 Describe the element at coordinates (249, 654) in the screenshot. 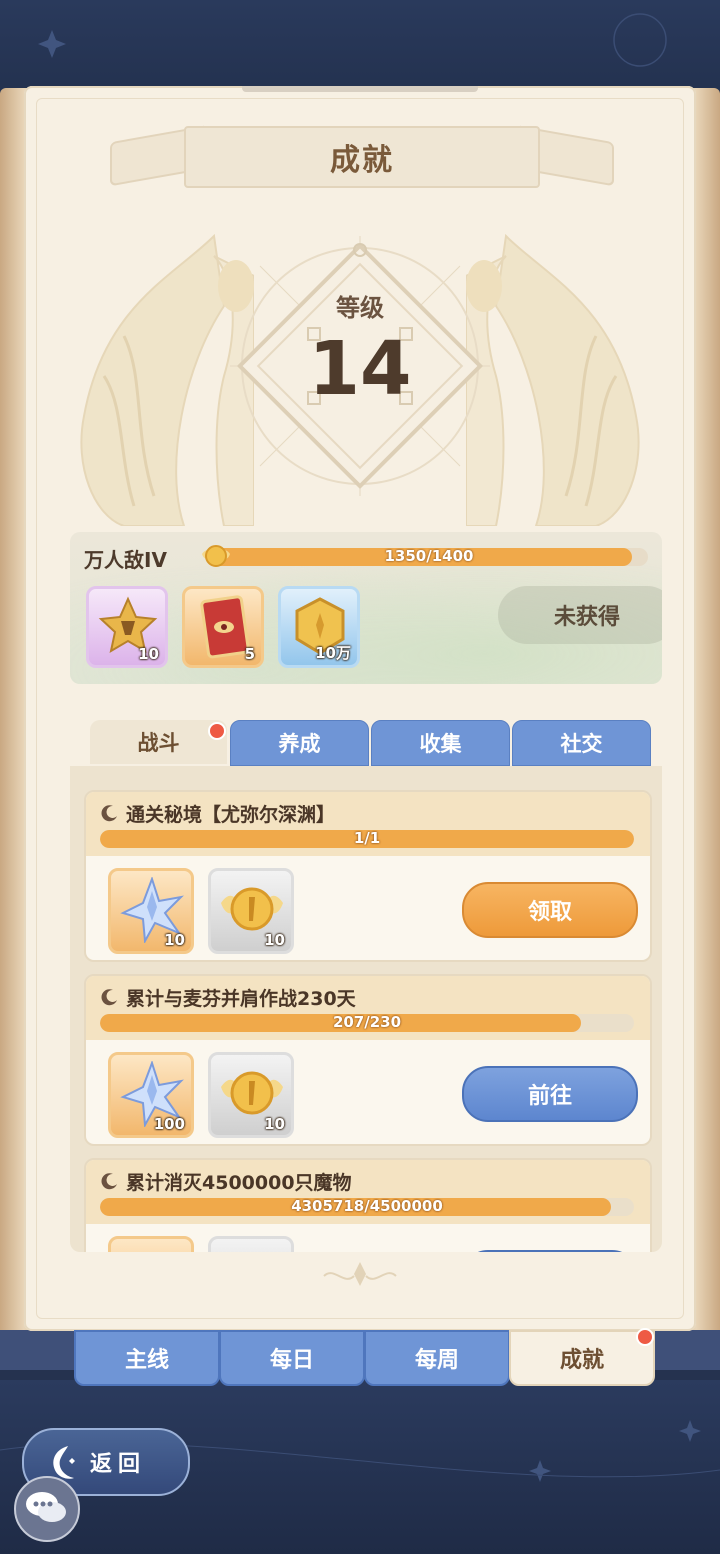

I see `reward-quantity: 5` at that location.